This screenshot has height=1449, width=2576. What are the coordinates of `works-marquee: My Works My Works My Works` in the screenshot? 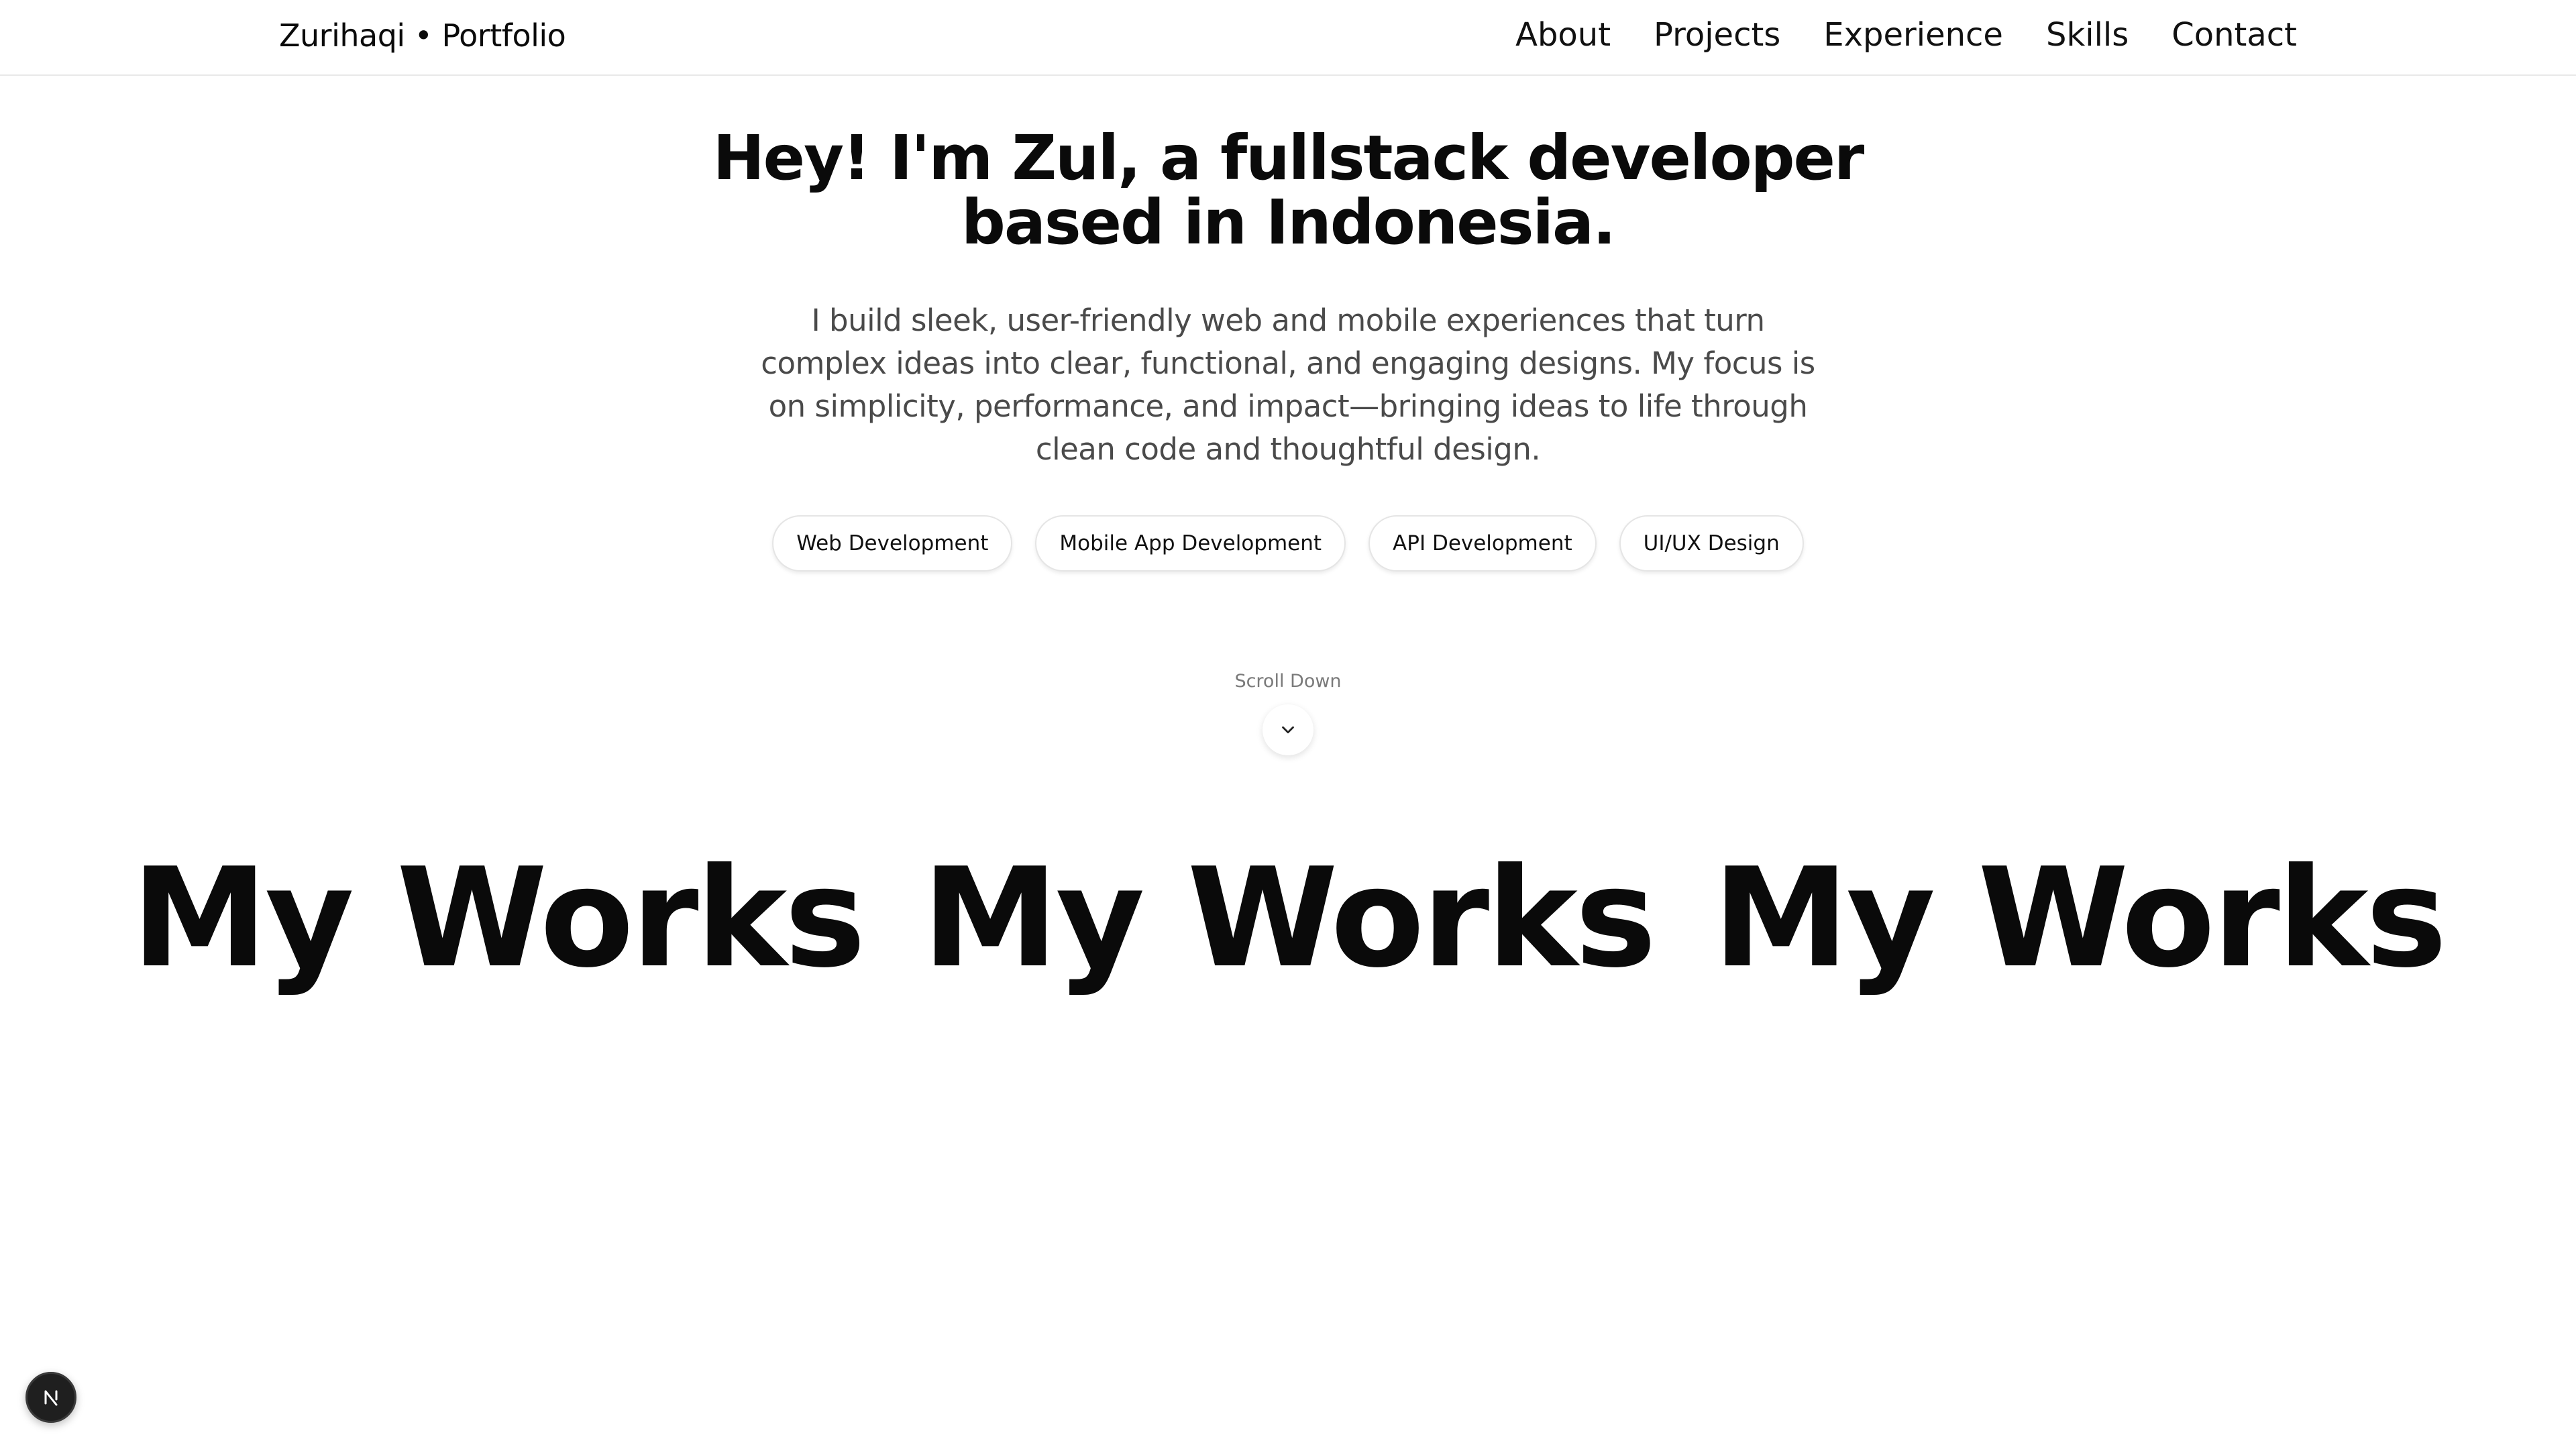 It's located at (1288, 919).